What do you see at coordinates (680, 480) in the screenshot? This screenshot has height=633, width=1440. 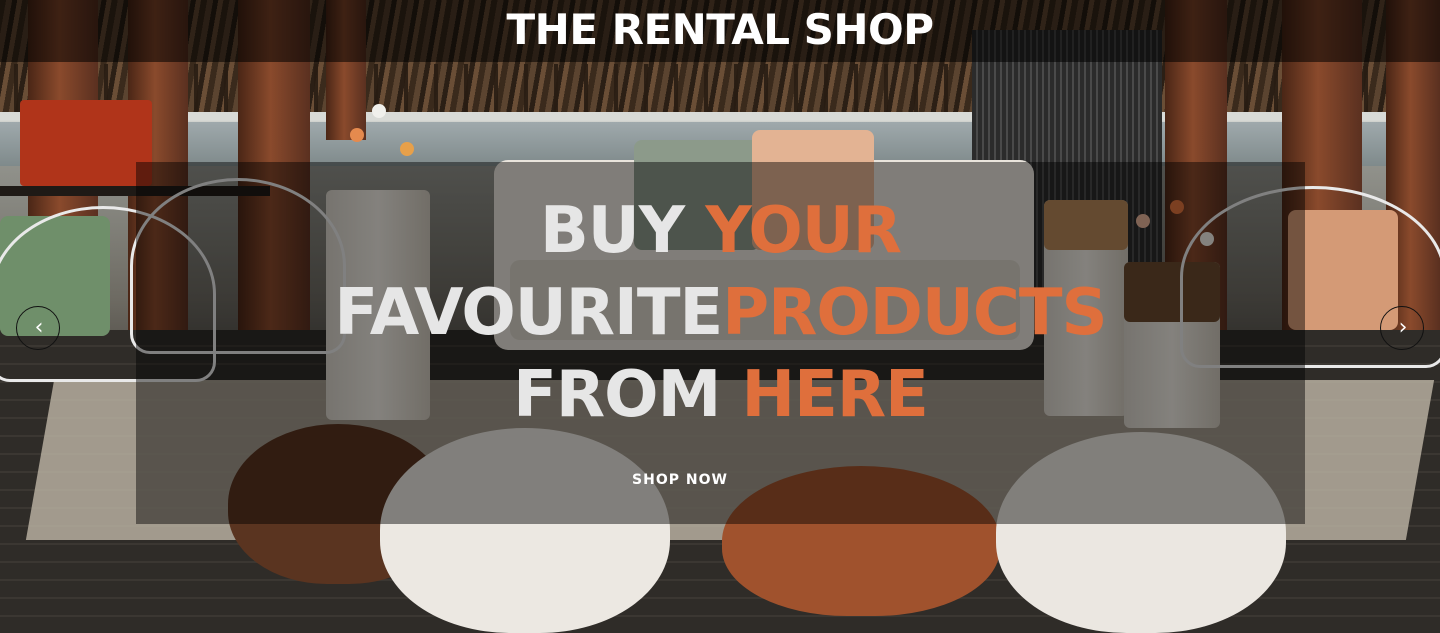 I see `shop-now-button: SHOP NOW` at bounding box center [680, 480].